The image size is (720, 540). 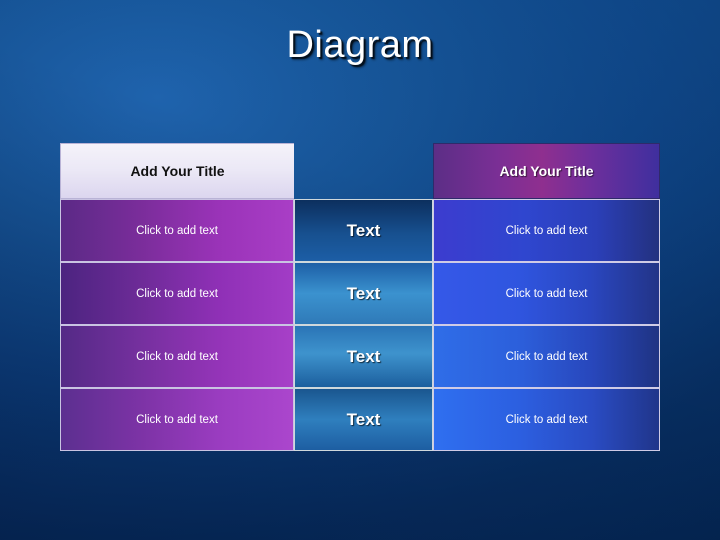 What do you see at coordinates (177, 419) in the screenshot?
I see `cell-left-4: Click to add text` at bounding box center [177, 419].